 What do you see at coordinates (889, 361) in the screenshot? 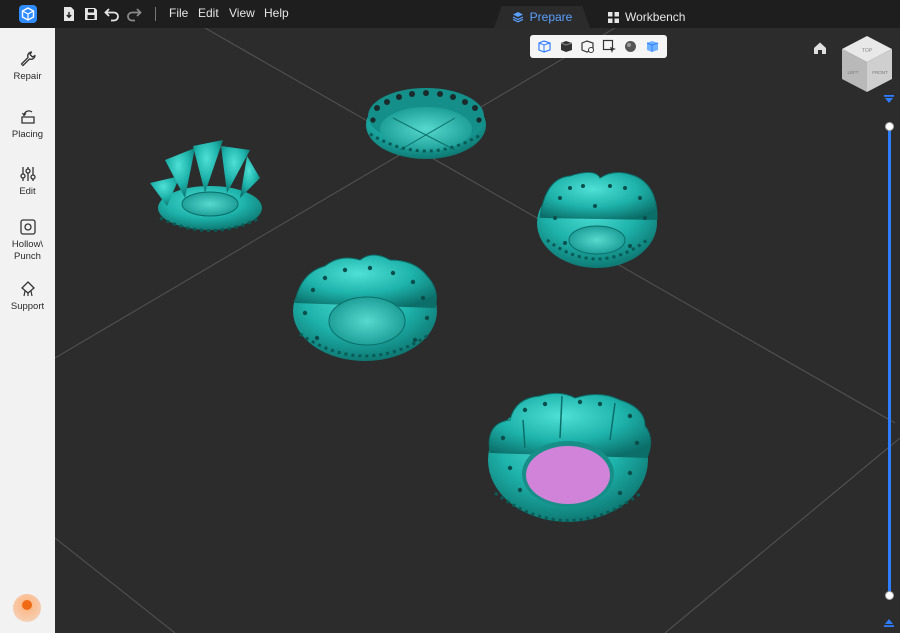
I see `layer-slider-track` at bounding box center [889, 361].